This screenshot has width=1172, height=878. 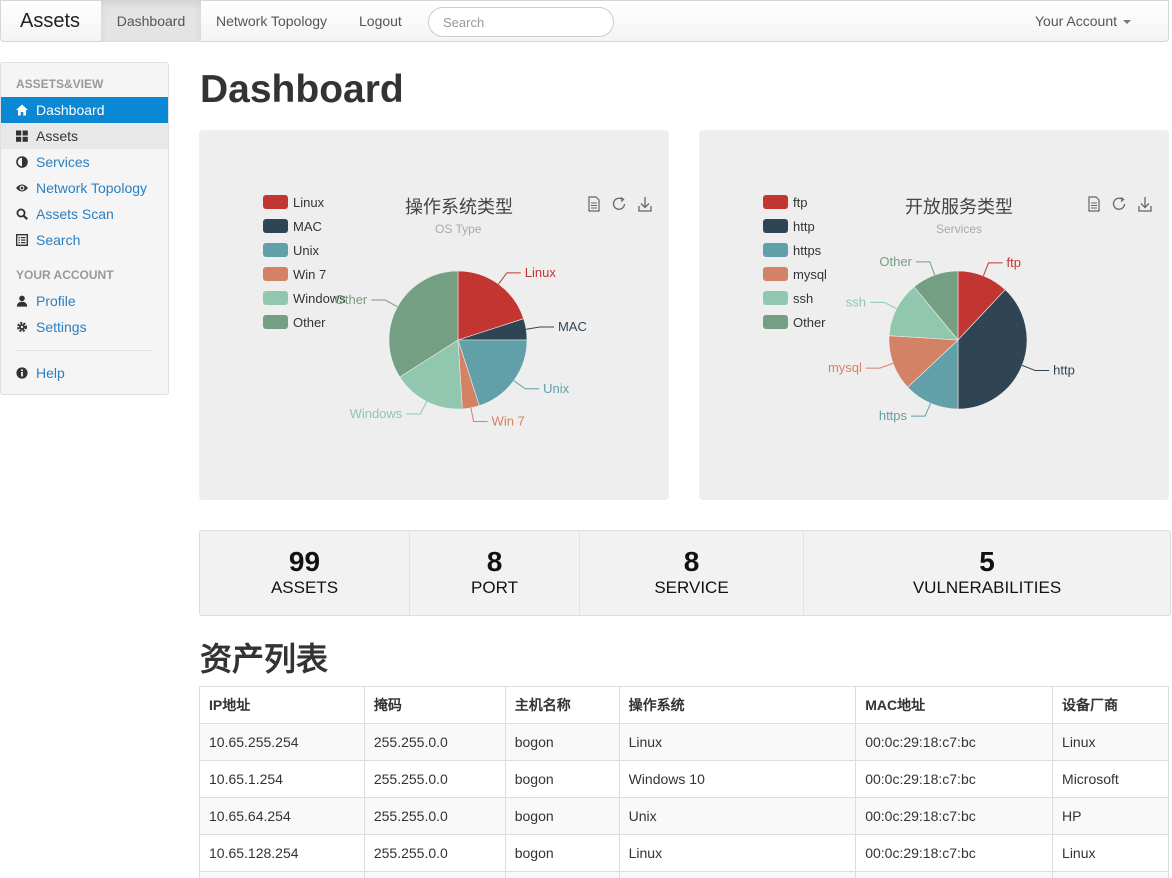 What do you see at coordinates (22, 327) in the screenshot?
I see `cog-icon` at bounding box center [22, 327].